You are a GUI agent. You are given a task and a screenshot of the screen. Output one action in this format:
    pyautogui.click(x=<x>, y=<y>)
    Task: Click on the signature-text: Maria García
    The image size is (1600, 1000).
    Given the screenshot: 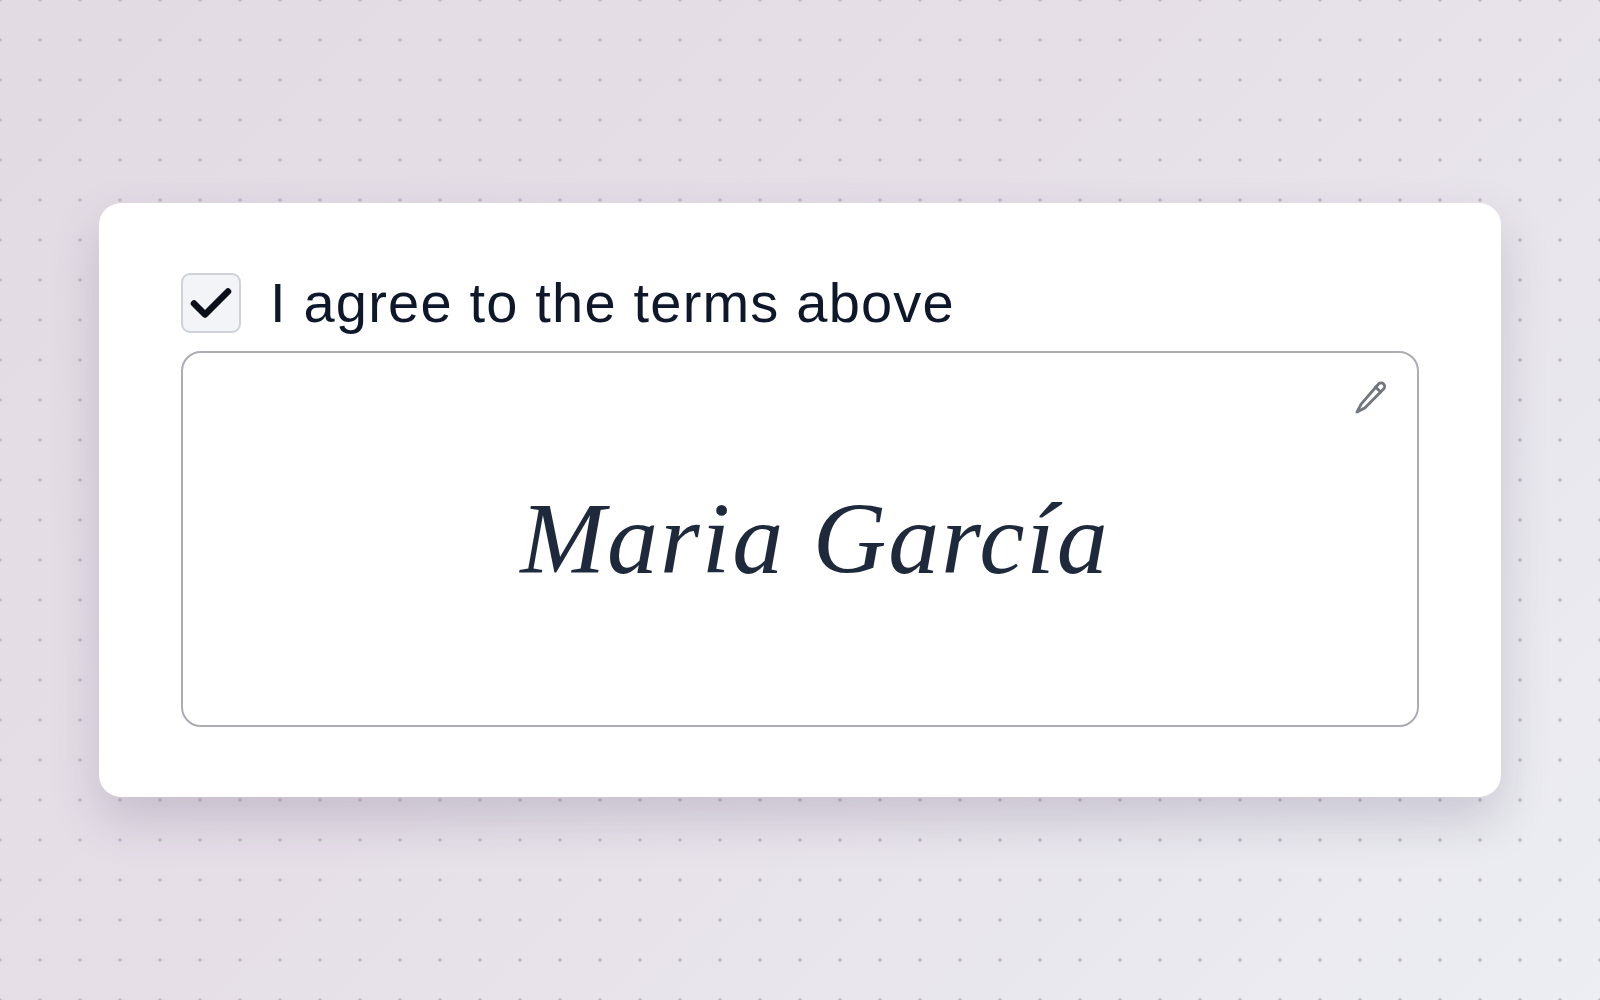 What is the action you would take?
    pyautogui.click(x=815, y=539)
    